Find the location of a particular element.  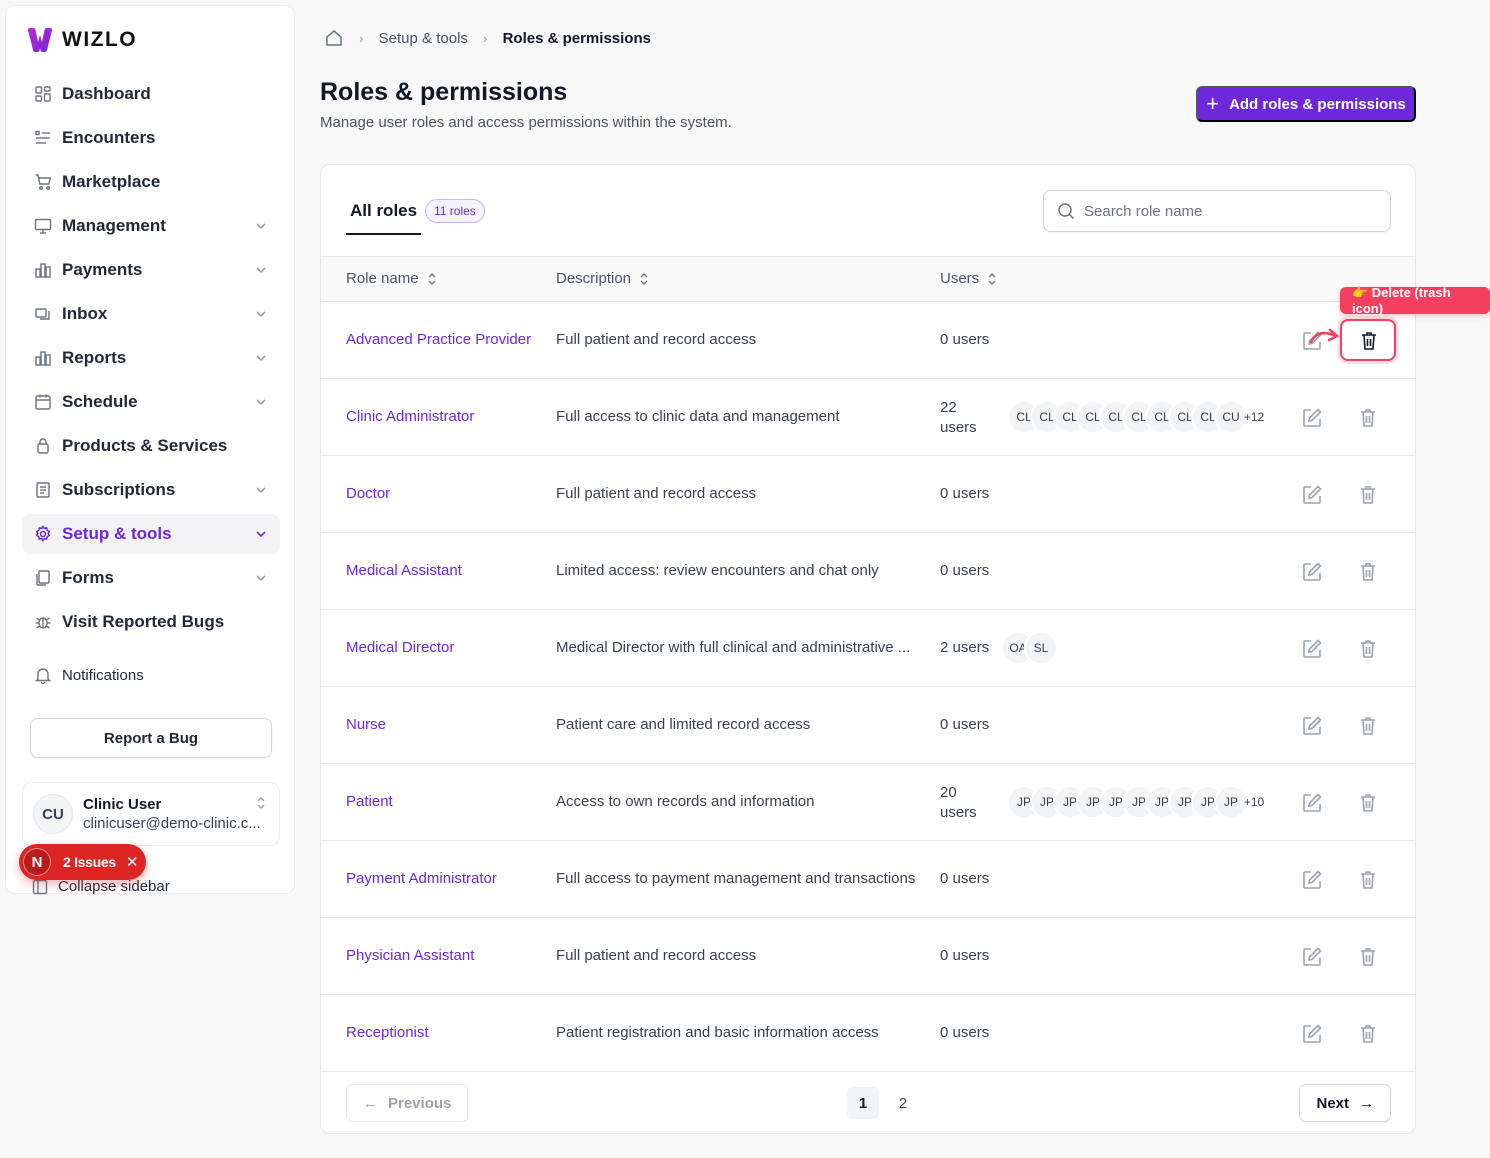

search-field is located at coordinates (1217, 211).